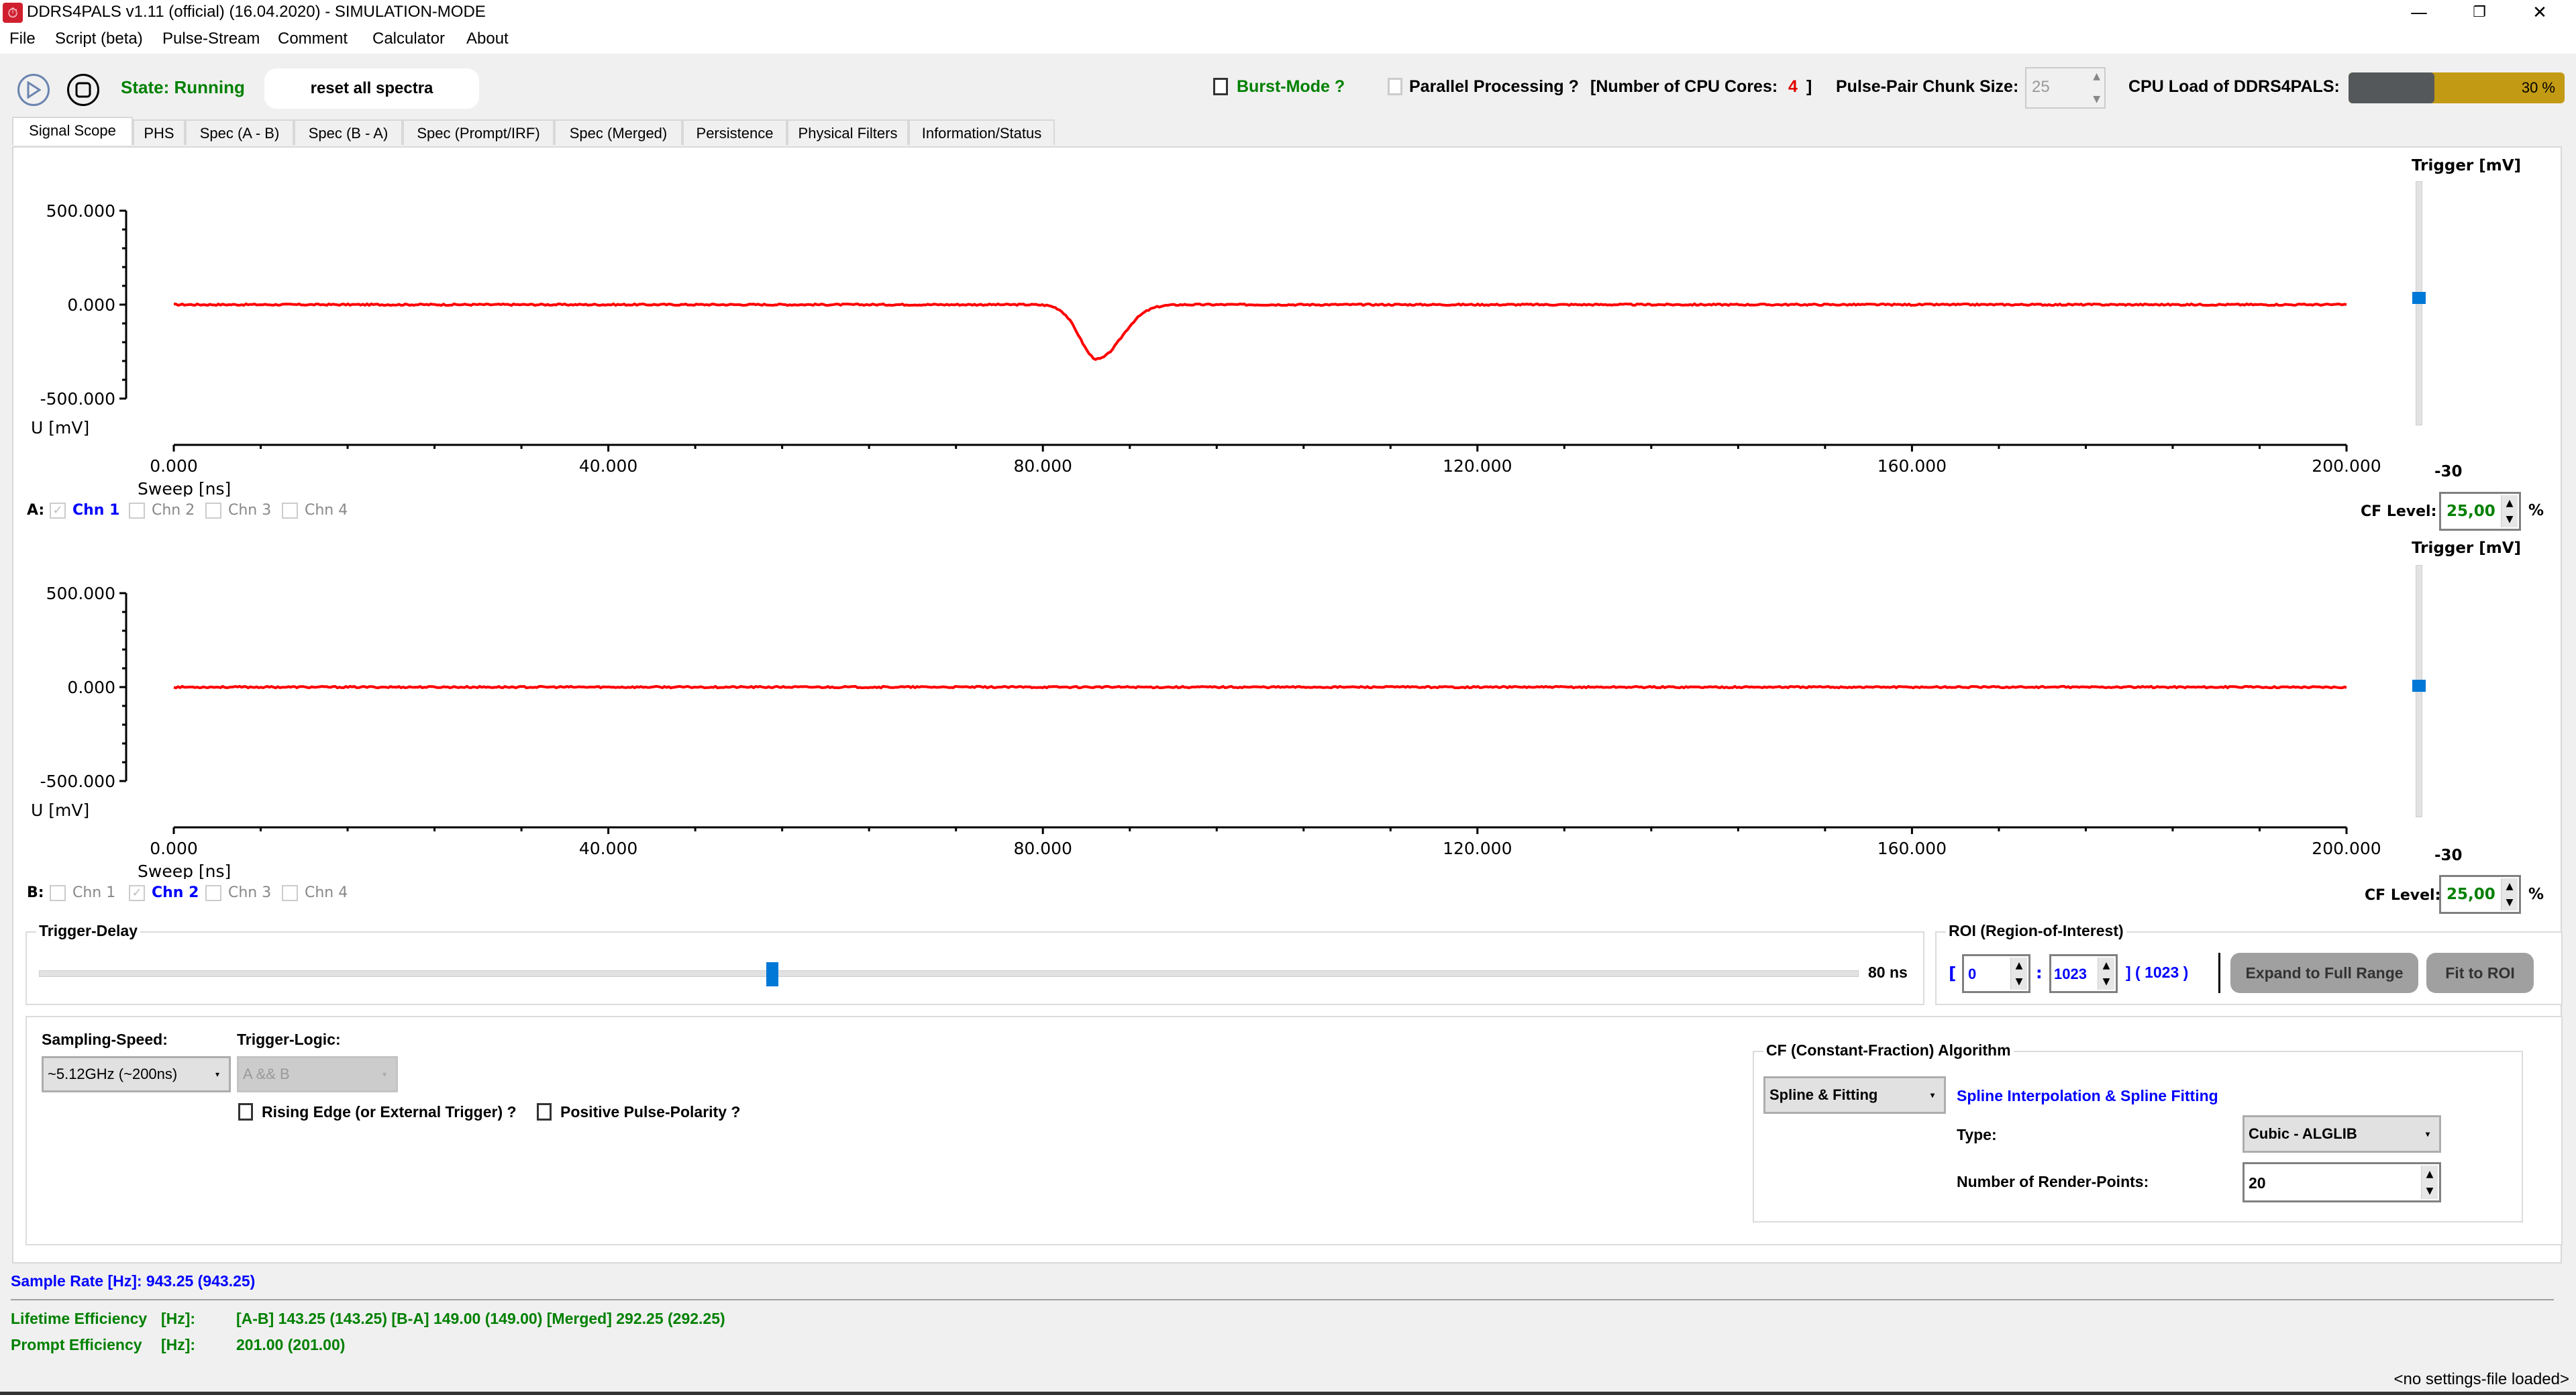  What do you see at coordinates (1395, 86) in the screenshot?
I see `parallel-processing-checkbox` at bounding box center [1395, 86].